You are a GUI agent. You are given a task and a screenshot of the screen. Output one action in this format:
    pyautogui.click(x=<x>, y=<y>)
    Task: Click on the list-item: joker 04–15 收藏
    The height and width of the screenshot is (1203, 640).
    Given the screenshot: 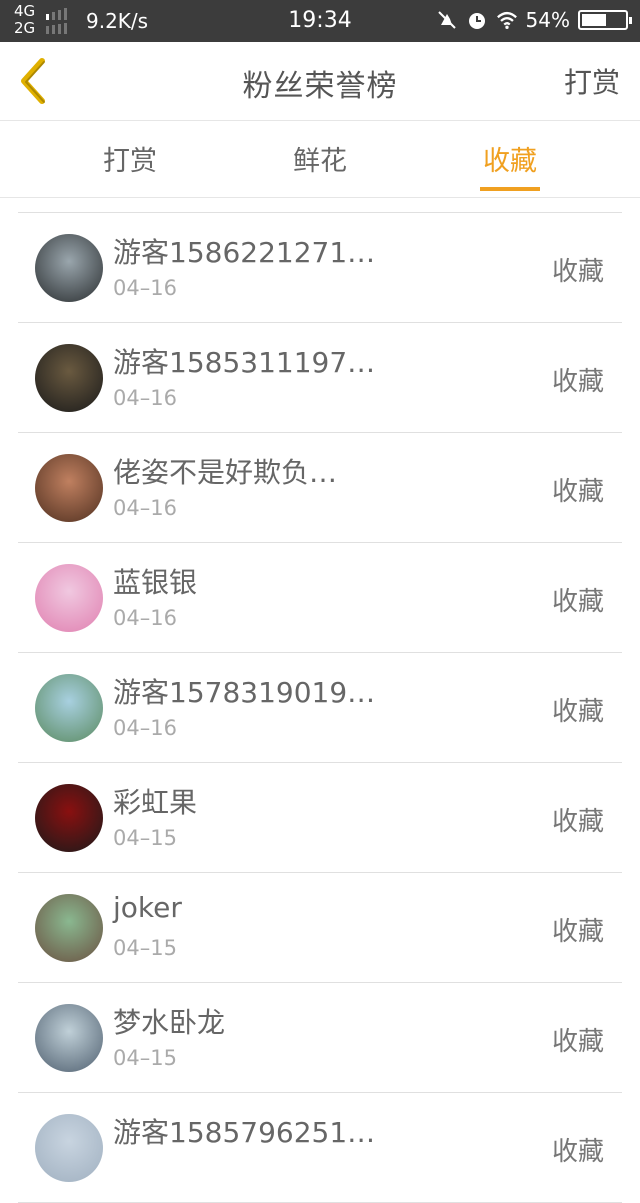 What is the action you would take?
    pyautogui.click(x=320, y=928)
    